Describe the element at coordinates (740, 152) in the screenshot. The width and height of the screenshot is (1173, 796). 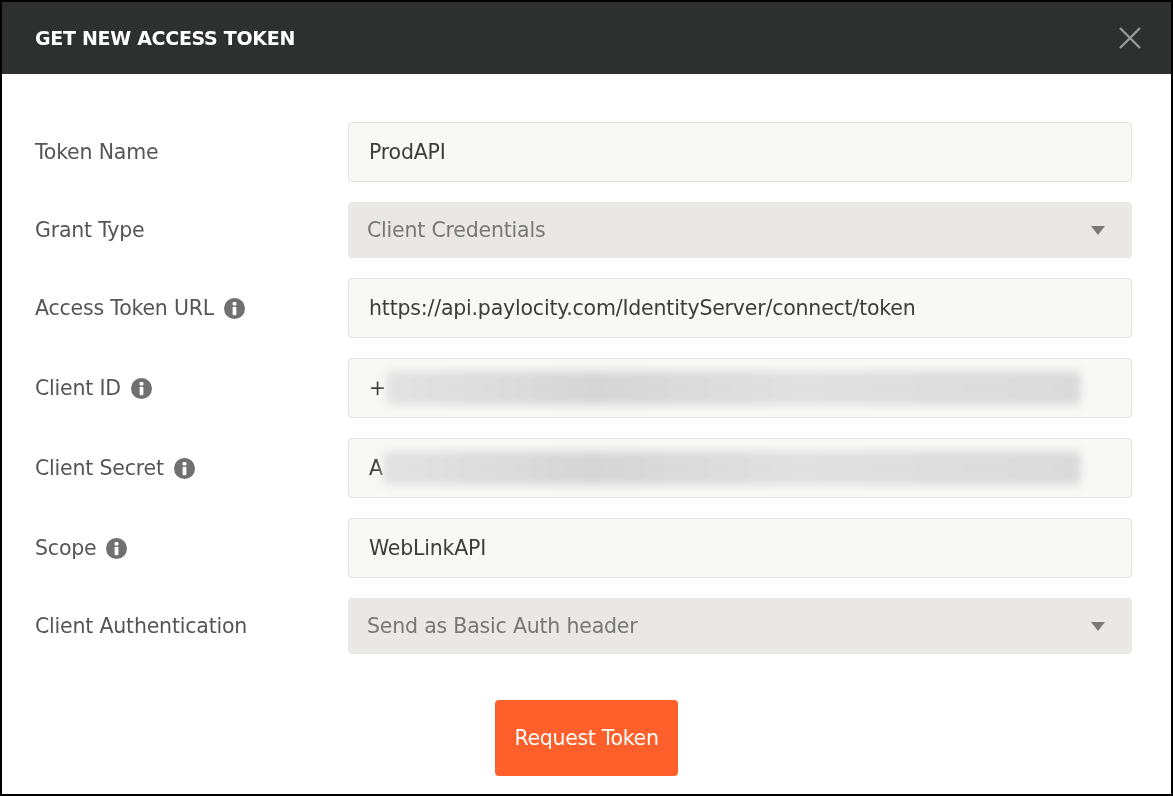
I see `text-input: ProdAPI` at that location.